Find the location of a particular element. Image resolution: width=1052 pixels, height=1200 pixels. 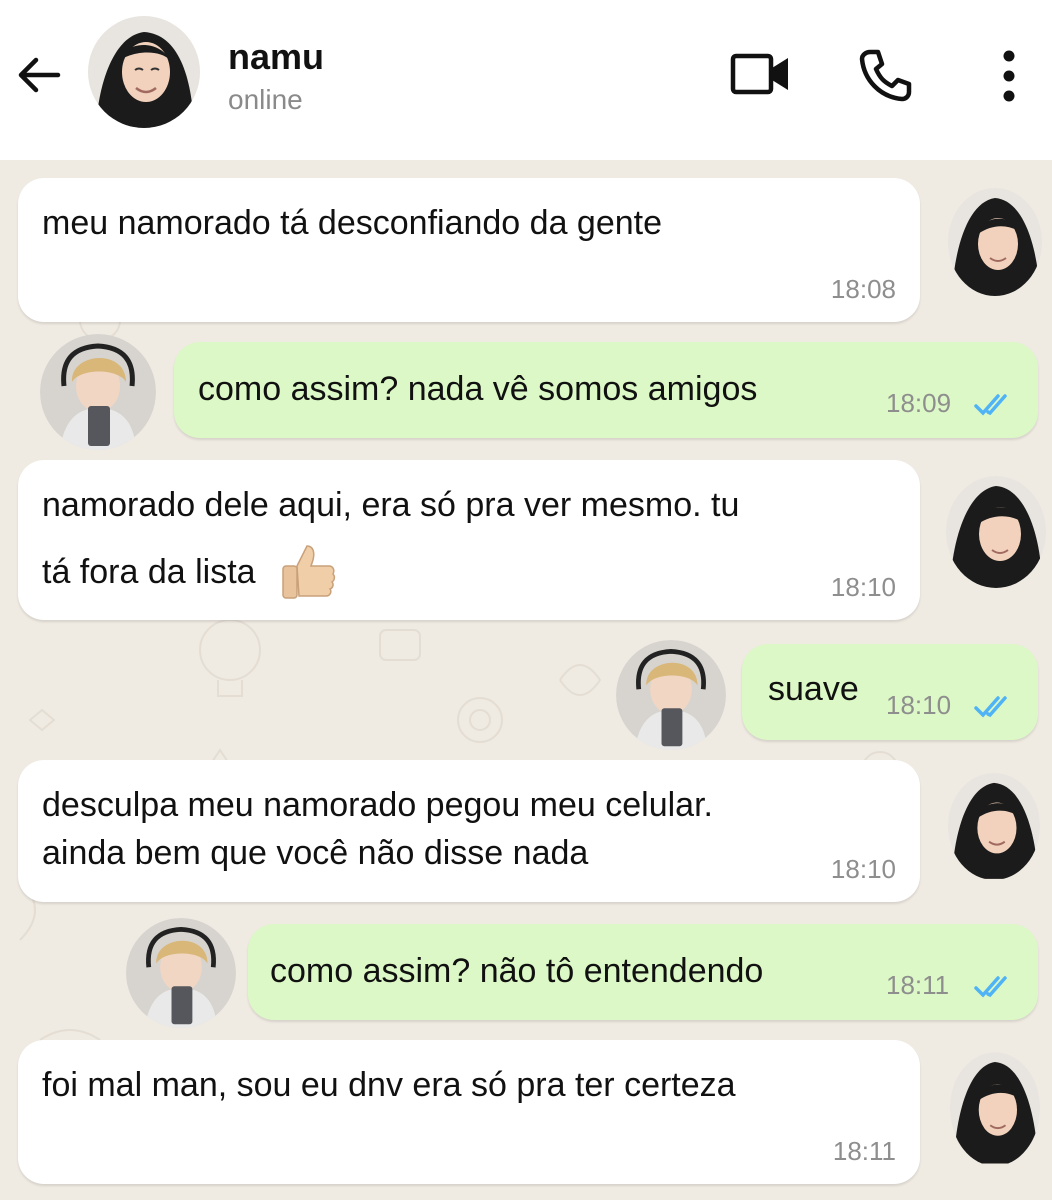

message-time: 18:09 is located at coordinates (919, 403).